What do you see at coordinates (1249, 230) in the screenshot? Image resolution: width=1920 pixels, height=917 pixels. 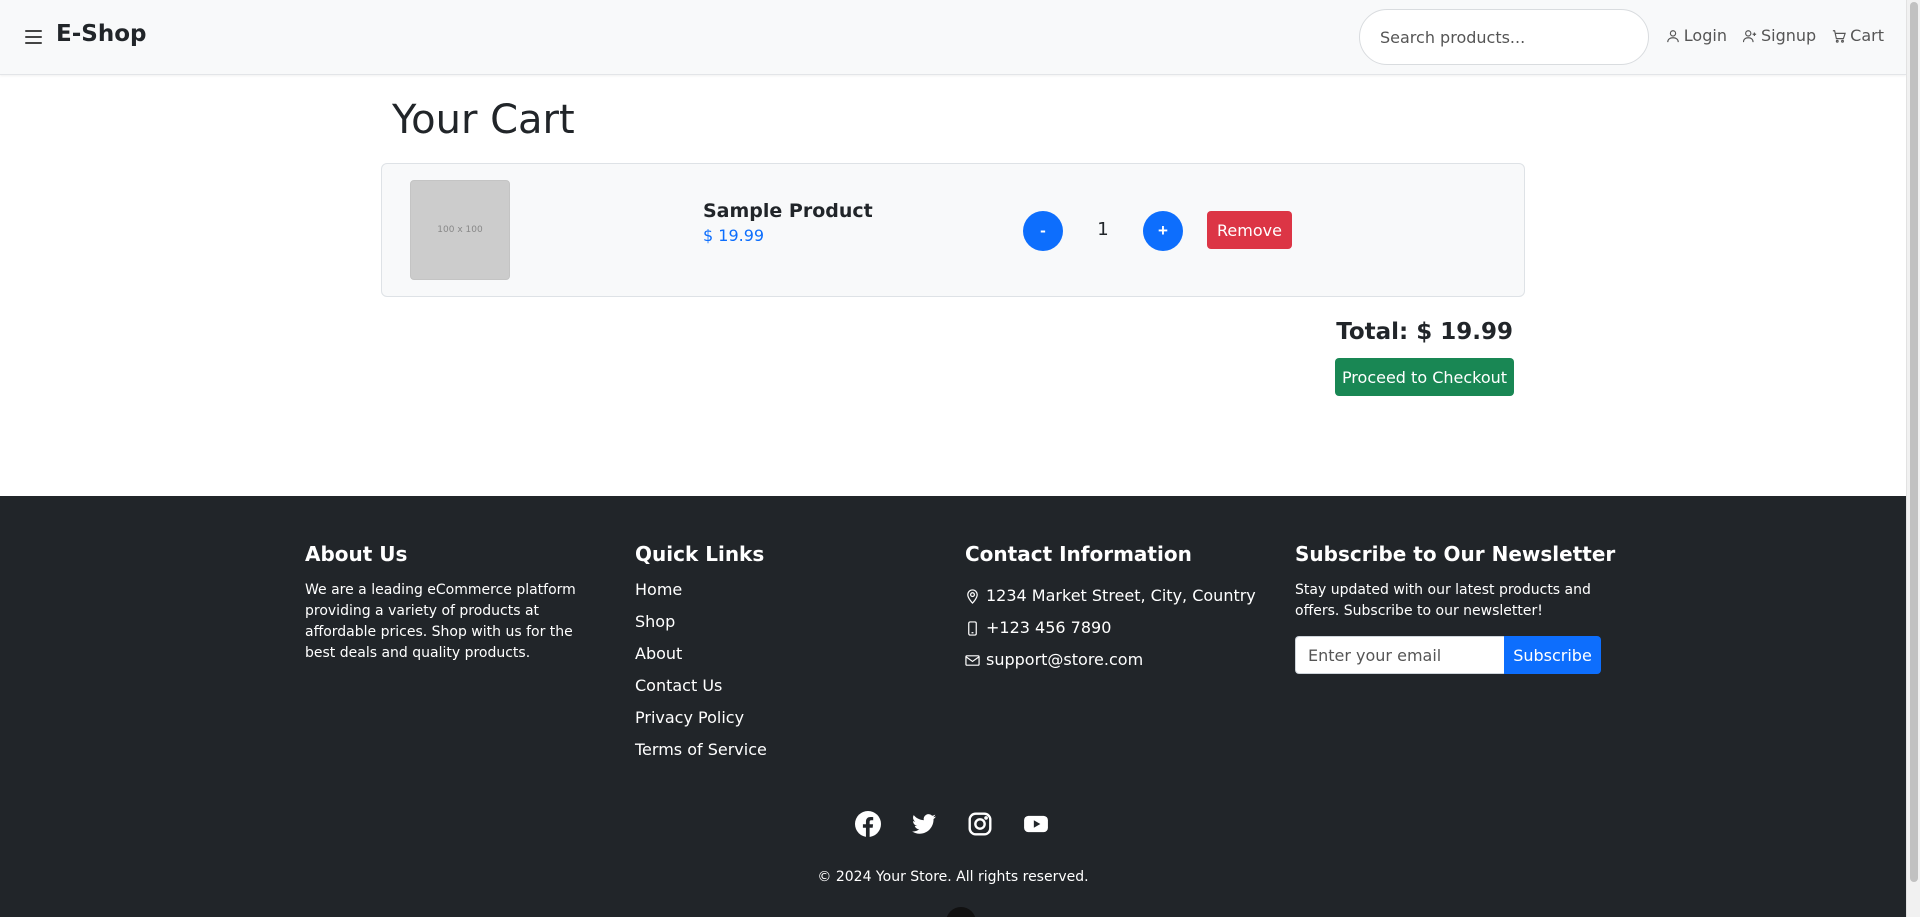 I see `remove-button: Remove` at bounding box center [1249, 230].